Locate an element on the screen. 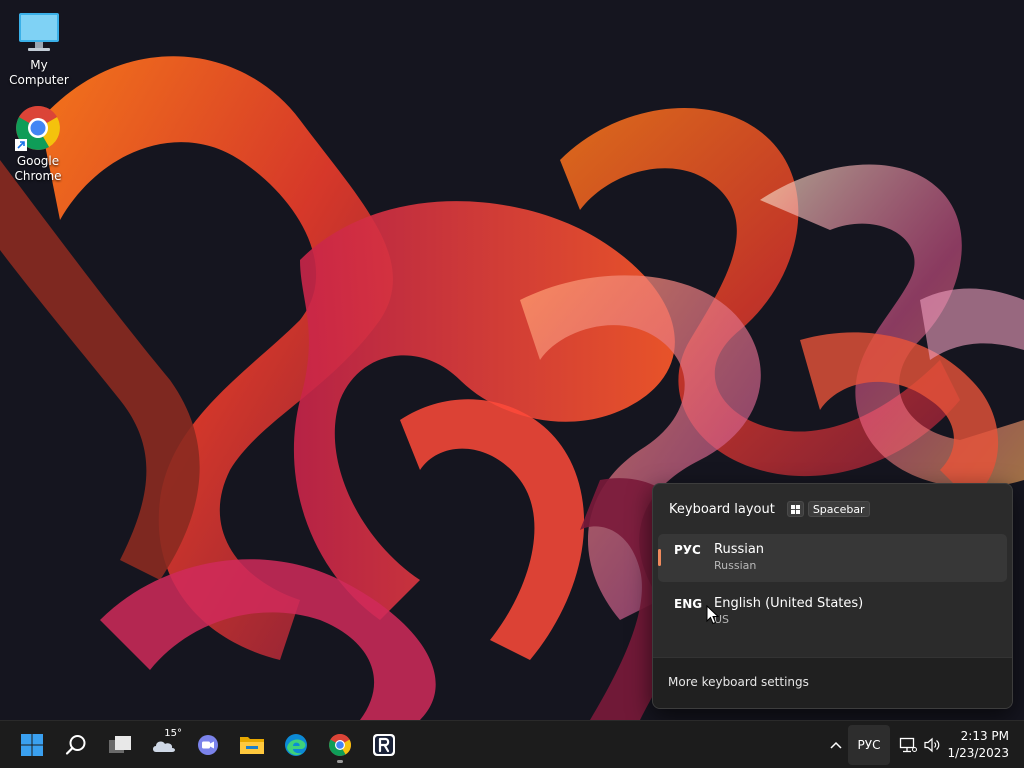 Image resolution: width=1024 pixels, height=768 pixels. layout-code: ENG is located at coordinates (688, 604).